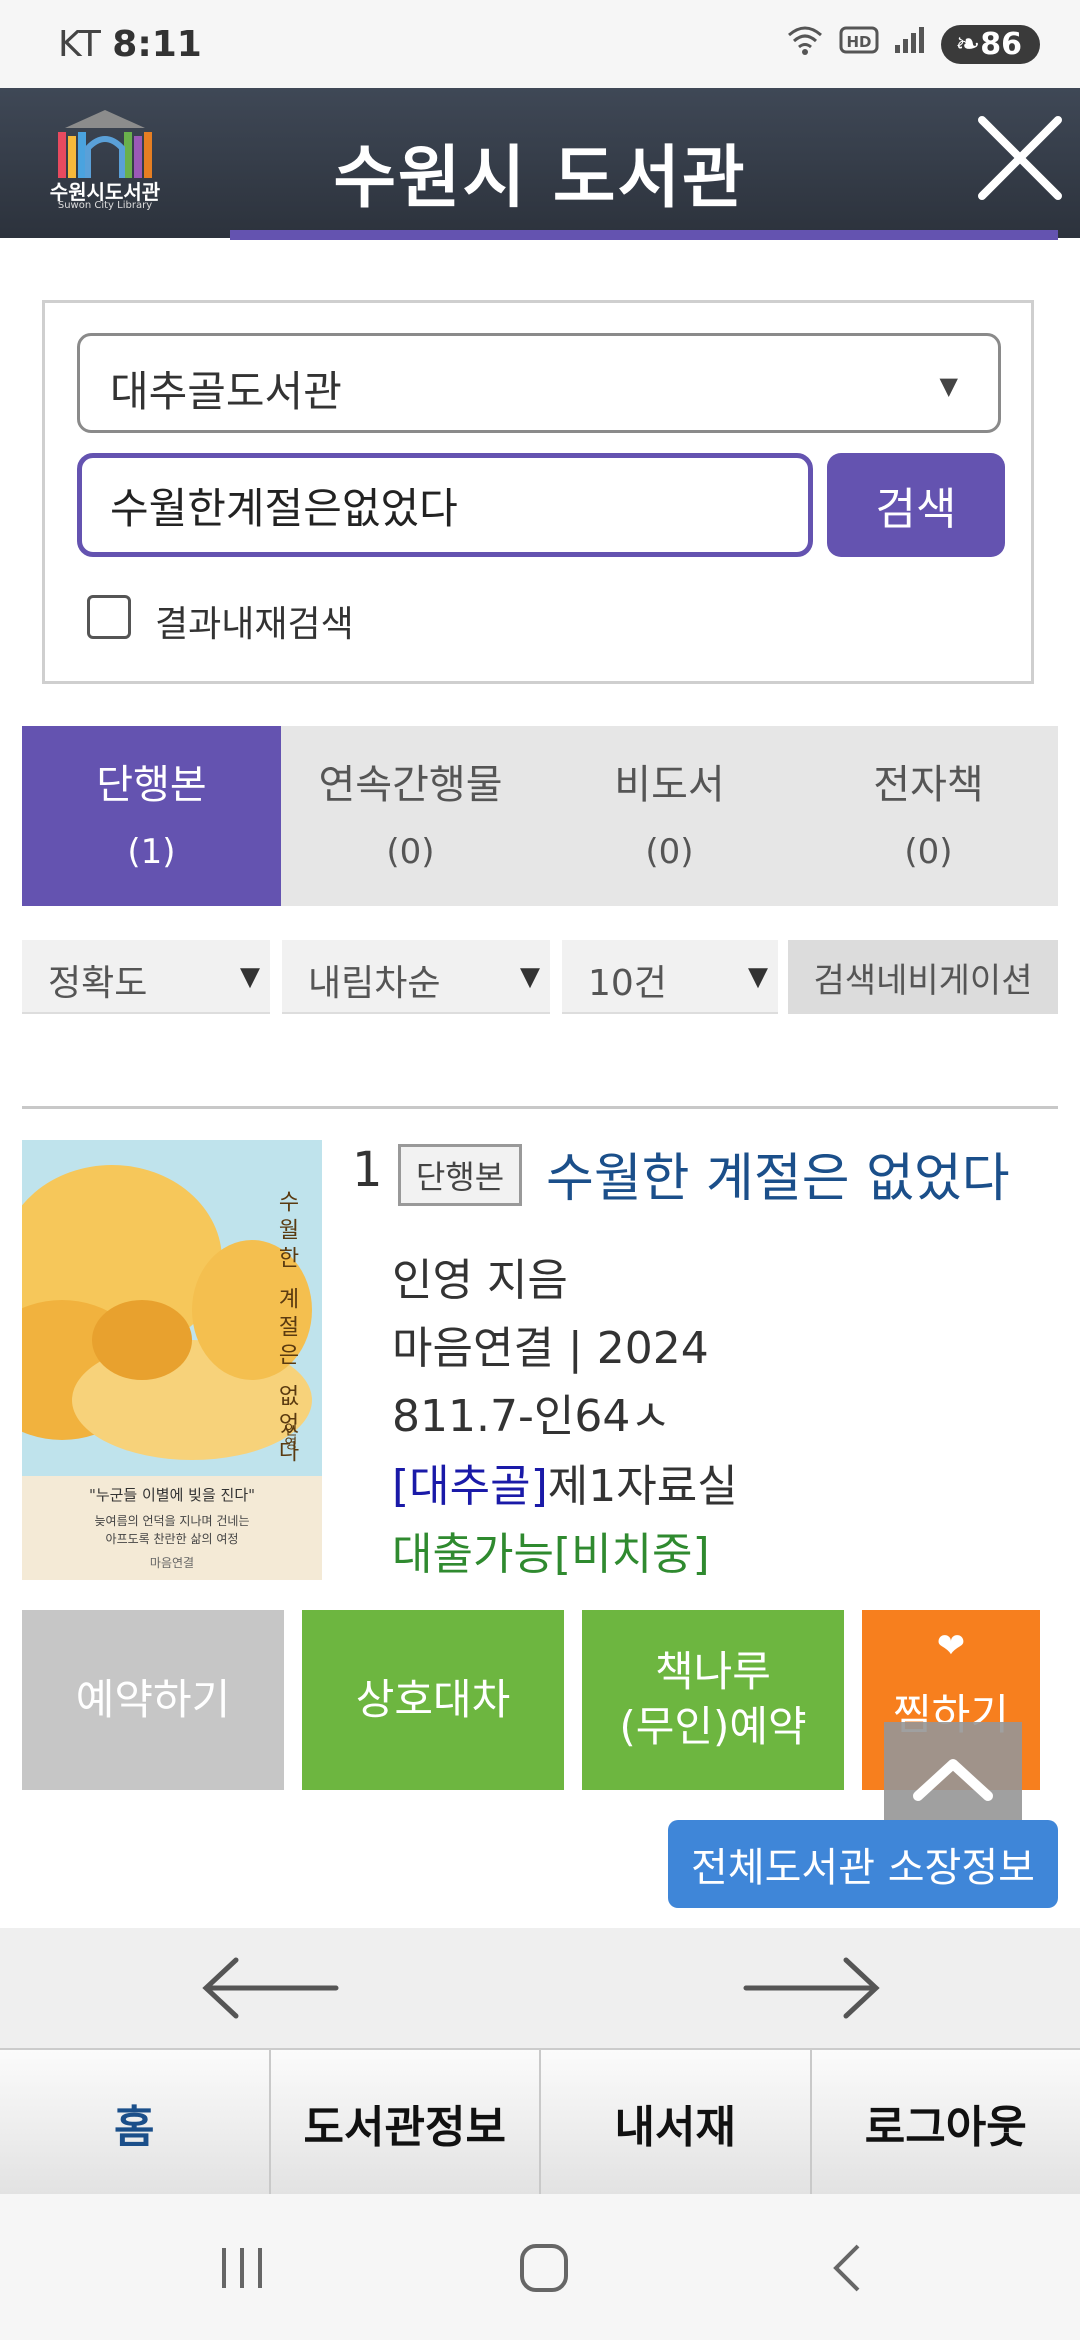 This screenshot has width=1080, height=2340. Describe the element at coordinates (98, 983) in the screenshot. I see `sort-select-value: 정확도` at that location.